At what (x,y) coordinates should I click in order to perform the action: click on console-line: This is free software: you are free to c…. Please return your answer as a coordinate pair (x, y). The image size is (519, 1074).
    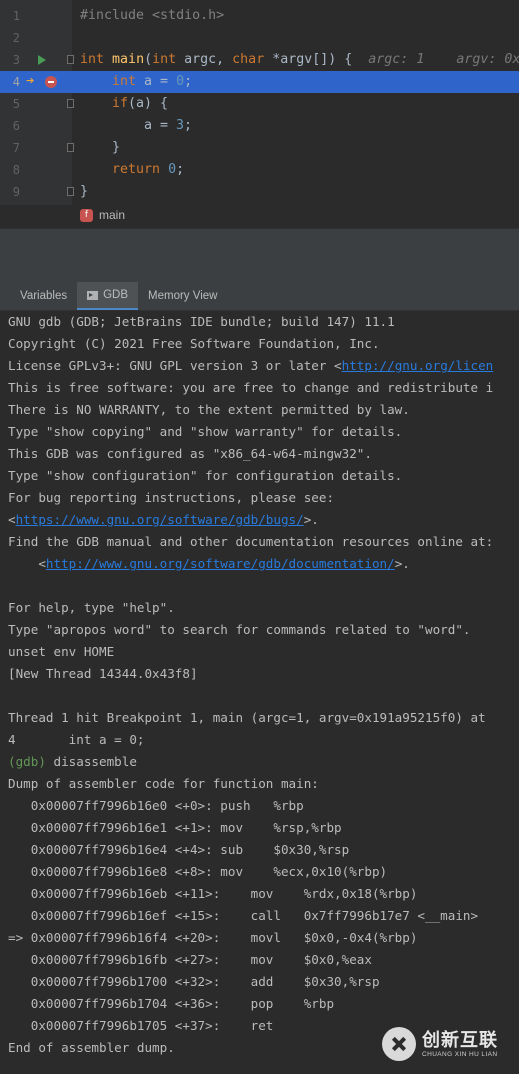
    Looking at the image, I should click on (251, 387).